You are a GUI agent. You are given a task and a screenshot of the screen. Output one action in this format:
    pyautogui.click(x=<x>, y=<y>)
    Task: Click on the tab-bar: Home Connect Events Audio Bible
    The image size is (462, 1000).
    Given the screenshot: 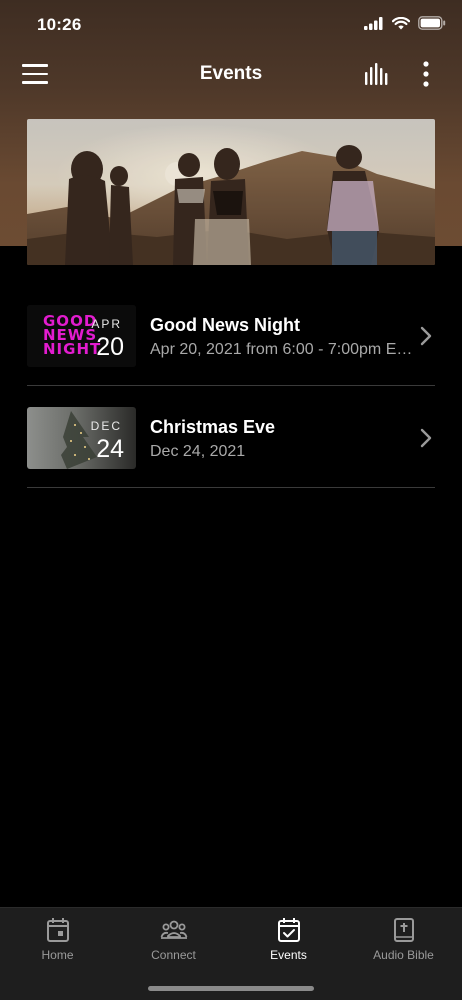 What is the action you would take?
    pyautogui.click(x=231, y=953)
    